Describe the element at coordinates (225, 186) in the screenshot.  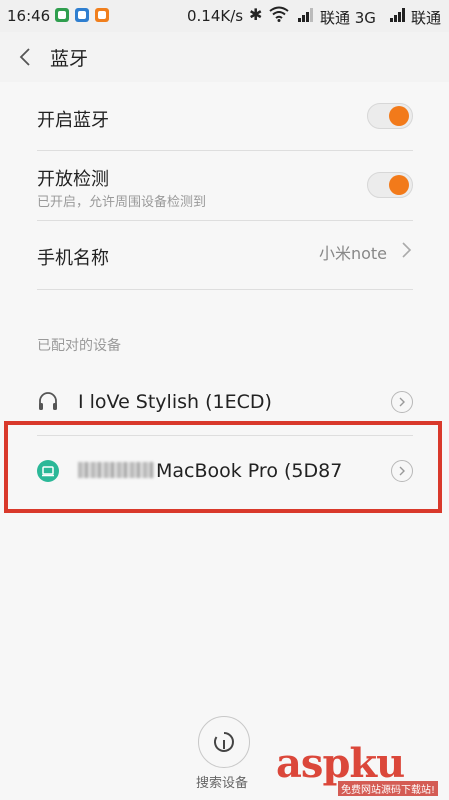
I see `discoverable-row: 开放检测 已开启，允许周围设备检测到` at that location.